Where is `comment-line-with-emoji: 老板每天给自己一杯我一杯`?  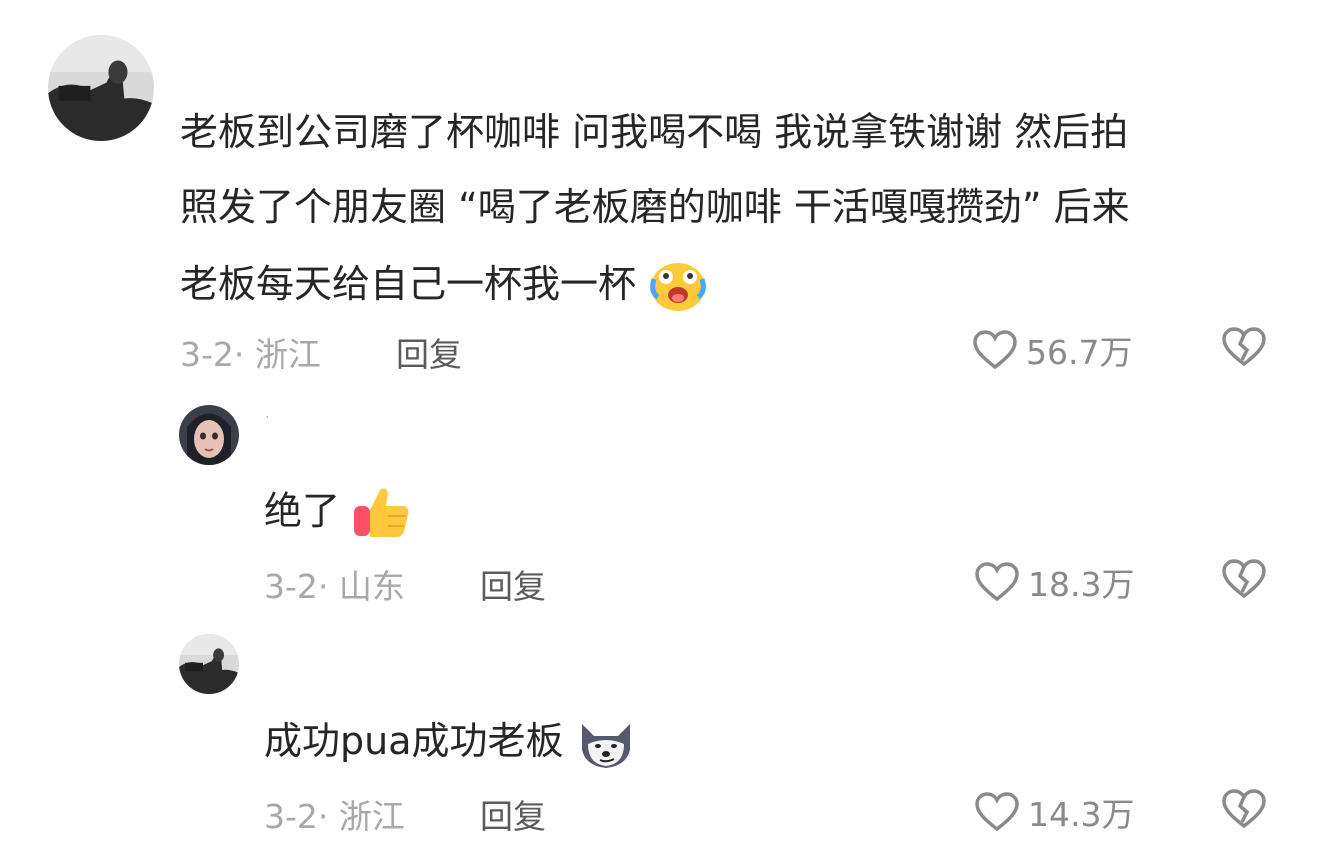
comment-line-with-emoji: 老板每天给自己一杯我一杯 is located at coordinates (655, 283).